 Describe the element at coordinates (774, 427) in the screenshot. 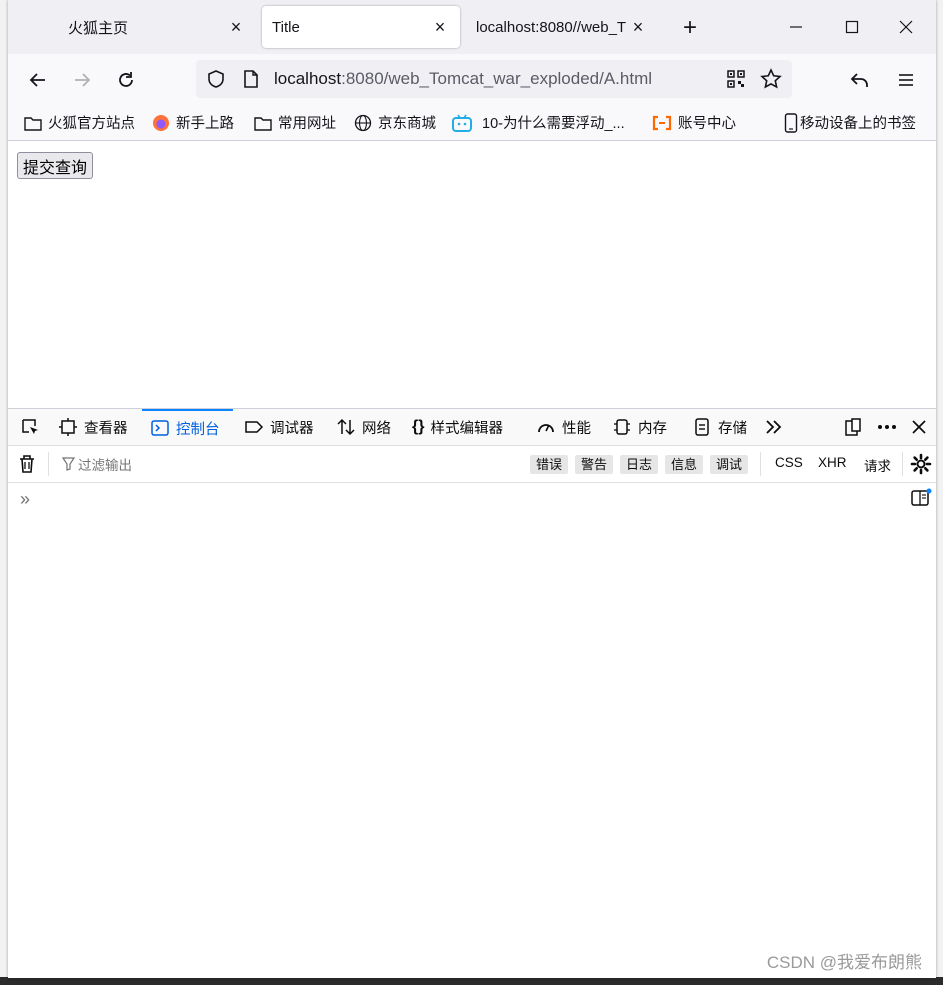

I see `more-tabs-chevron-icon` at that location.